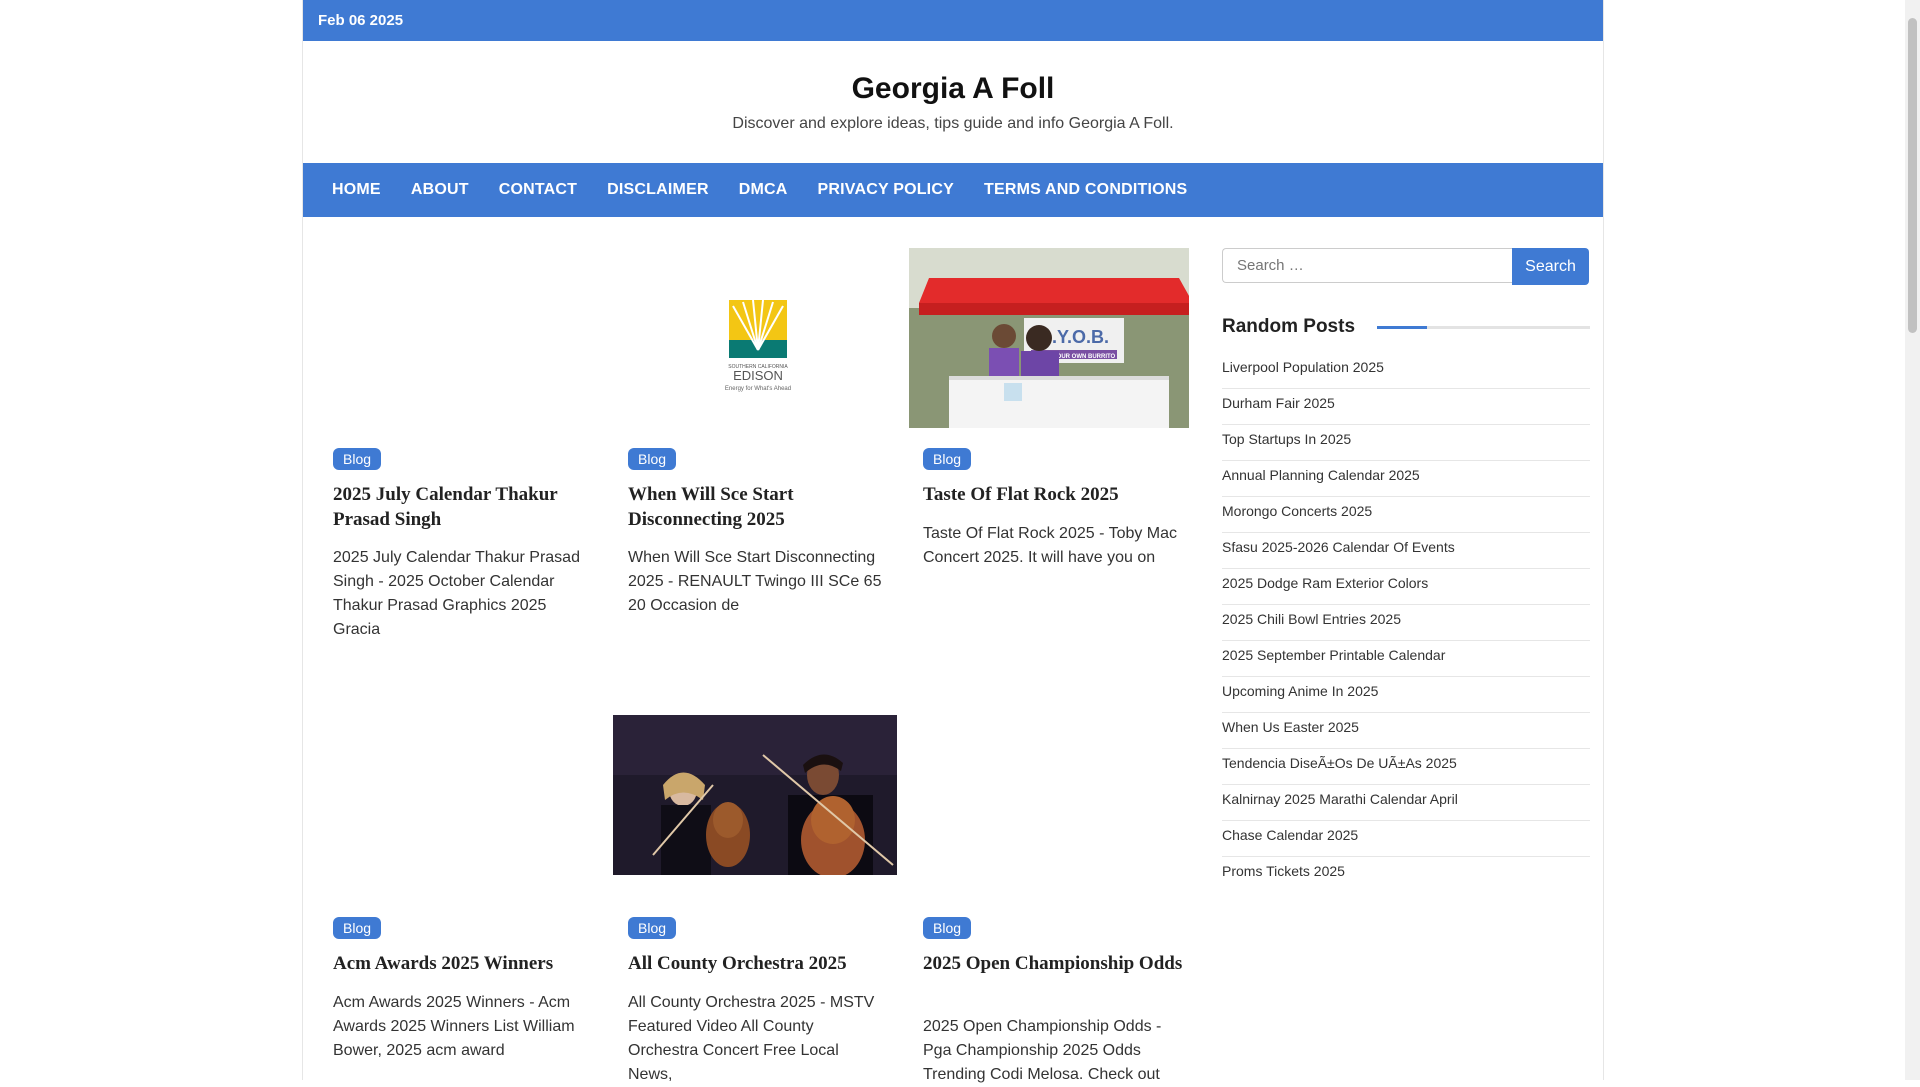  I want to click on random-post-link: Sfasu 2025-2026 Calendar Of Events, so click(1406, 551).